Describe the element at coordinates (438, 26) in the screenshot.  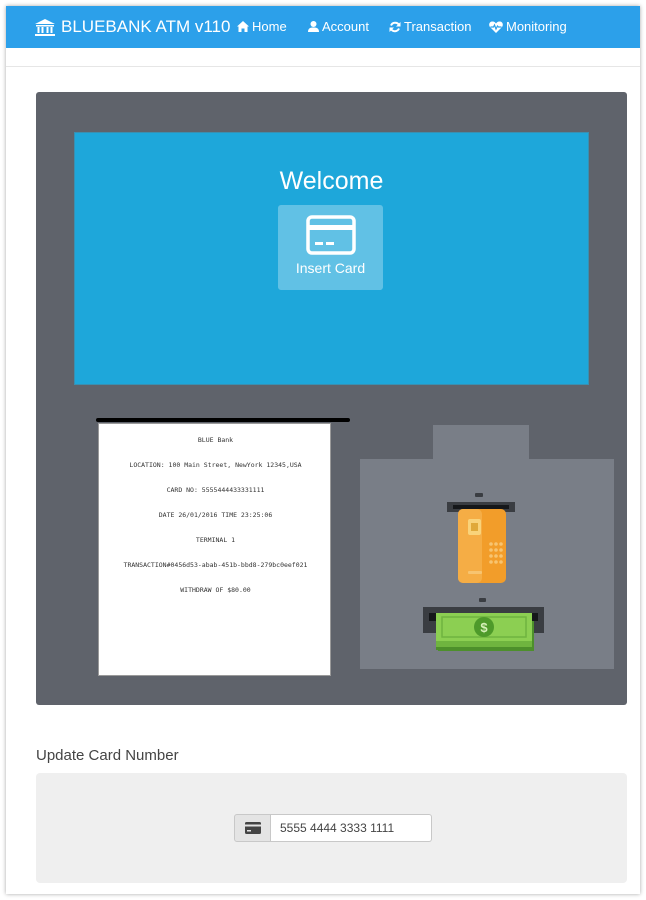
I see `nav-transaction-label: Transaction` at that location.